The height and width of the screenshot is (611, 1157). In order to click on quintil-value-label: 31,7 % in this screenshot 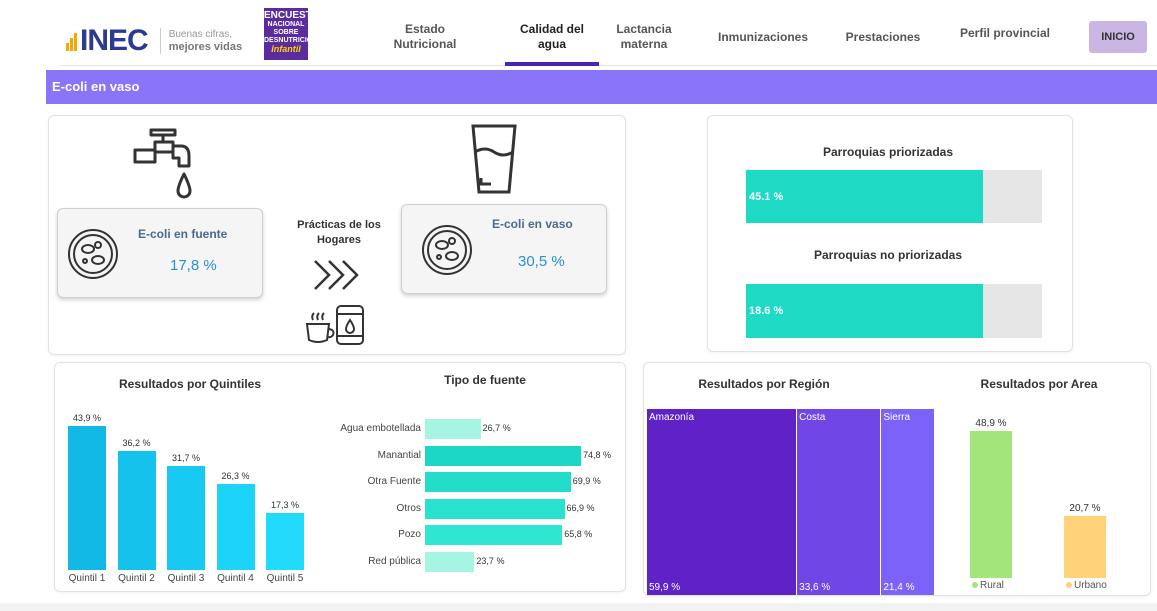, I will do `click(186, 458)`.